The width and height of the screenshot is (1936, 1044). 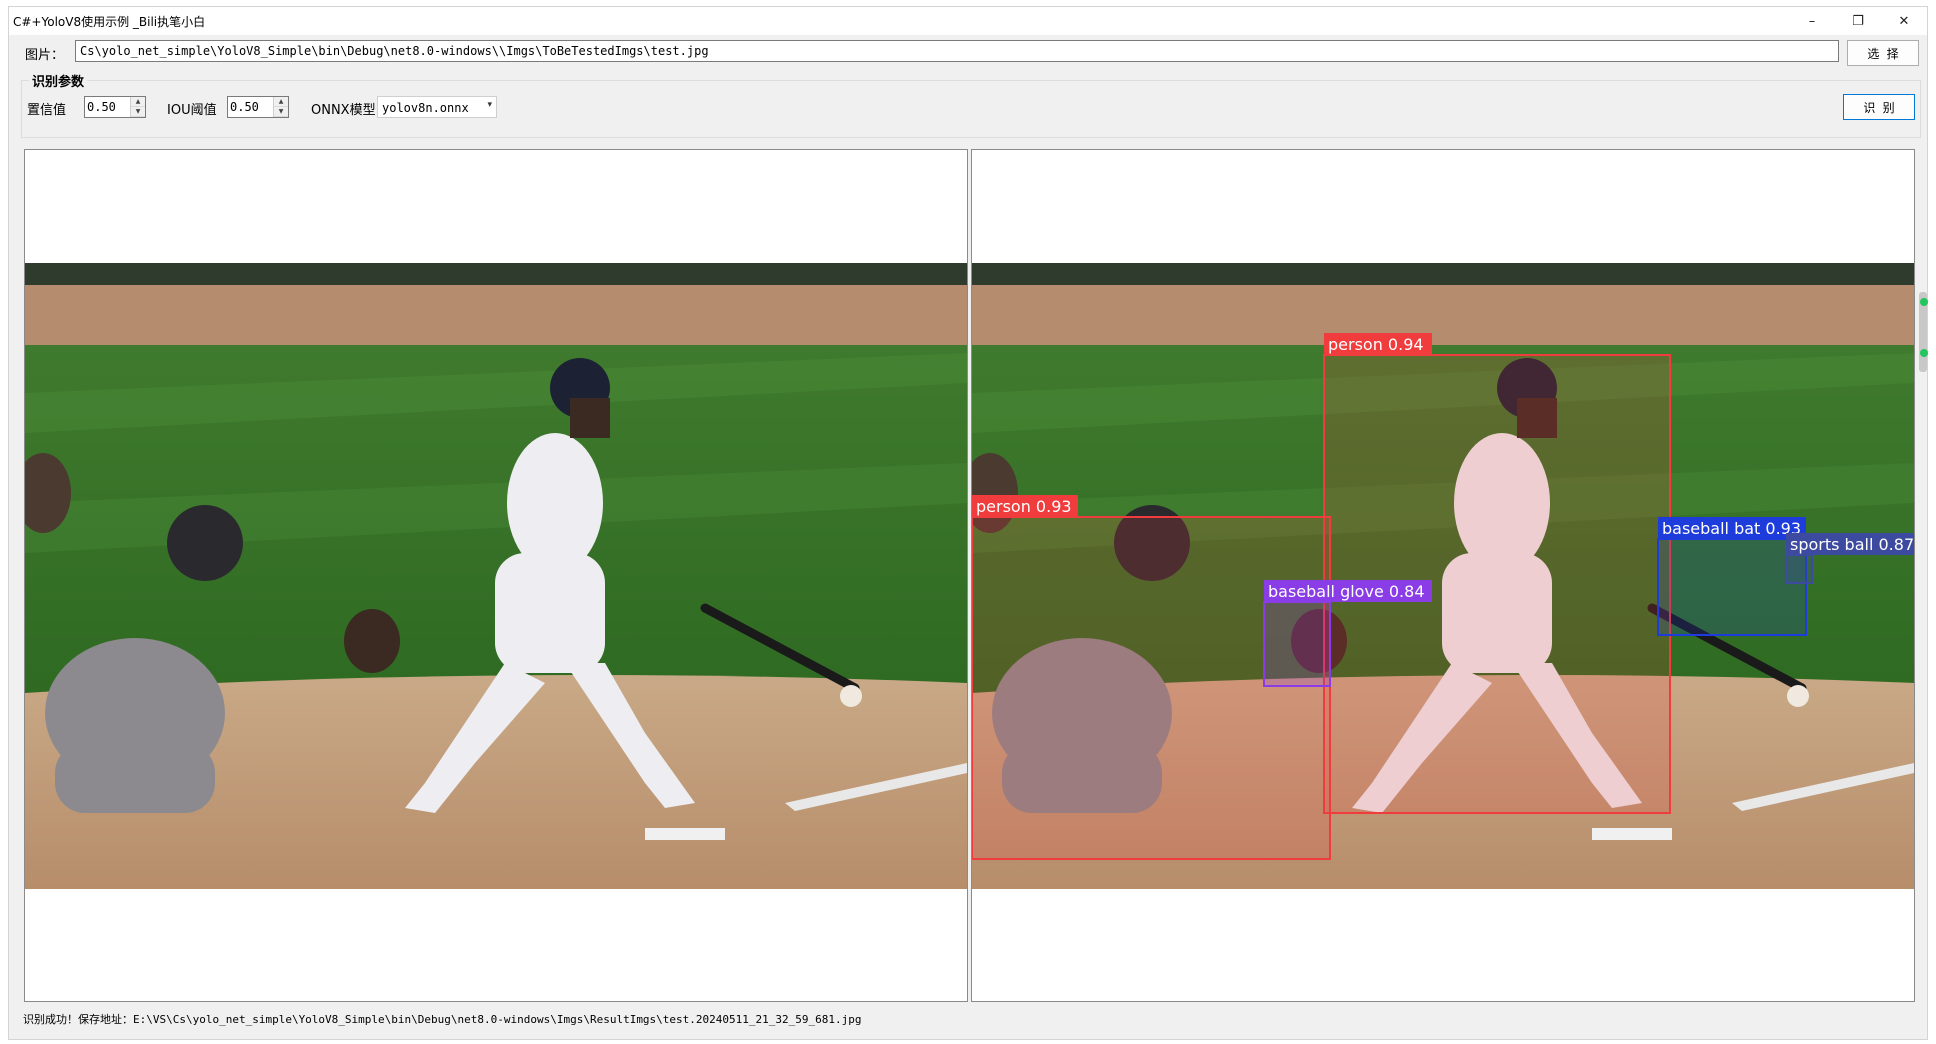 I want to click on detection-label-baseball-glove: baseball glove 0.84, so click(x=1346, y=591).